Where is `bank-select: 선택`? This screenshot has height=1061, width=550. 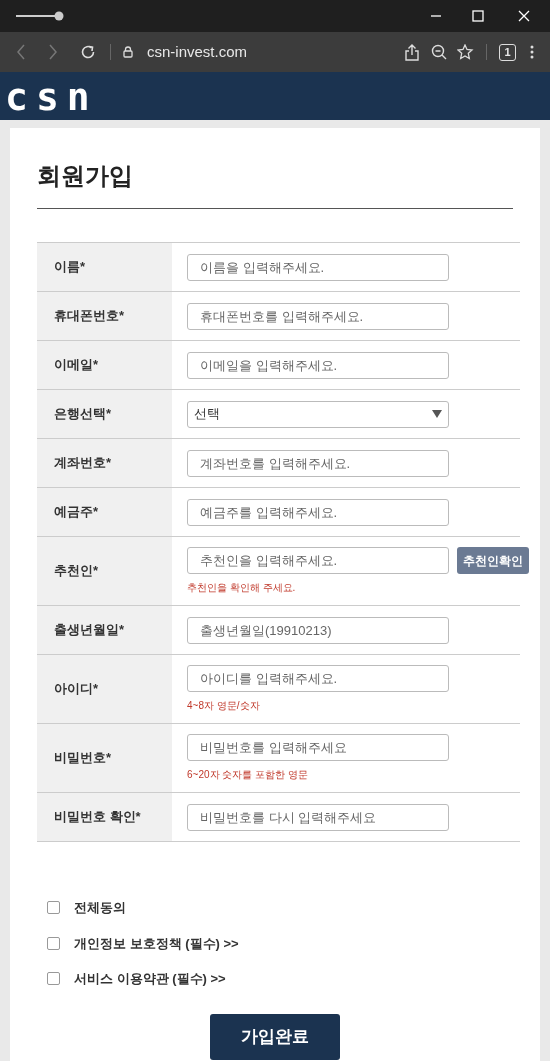 bank-select: 선택 is located at coordinates (318, 414).